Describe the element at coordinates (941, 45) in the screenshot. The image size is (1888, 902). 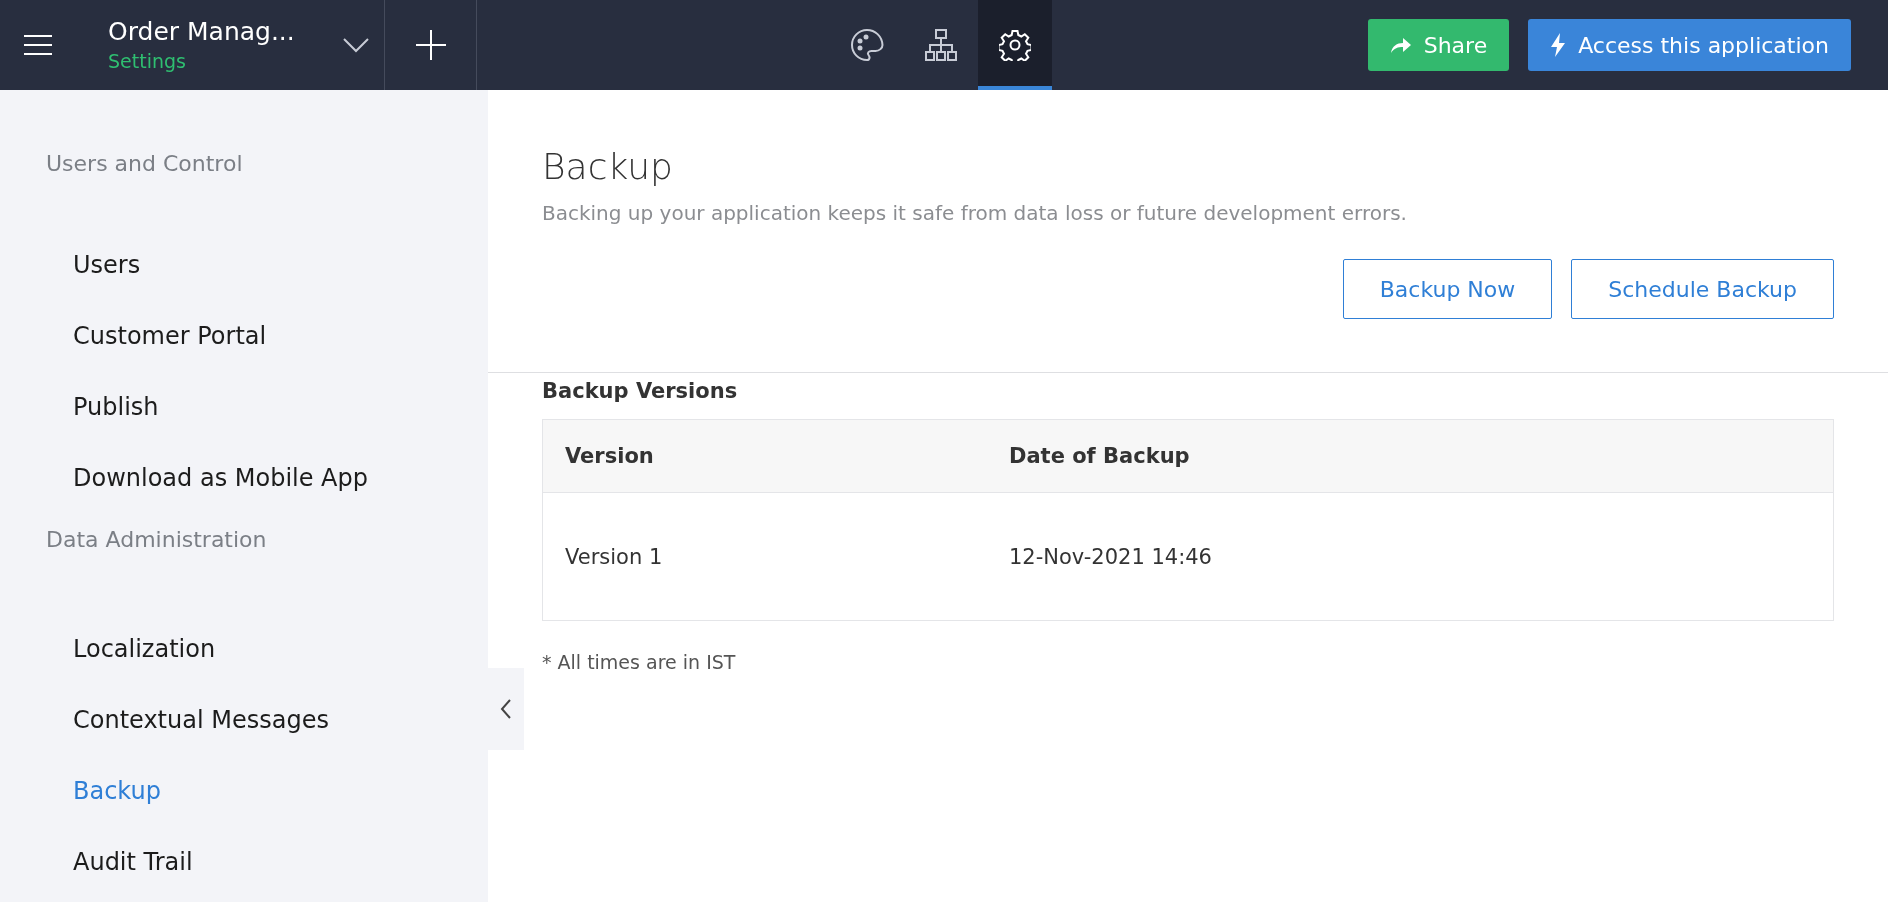
I see `hierarchy-icon` at that location.